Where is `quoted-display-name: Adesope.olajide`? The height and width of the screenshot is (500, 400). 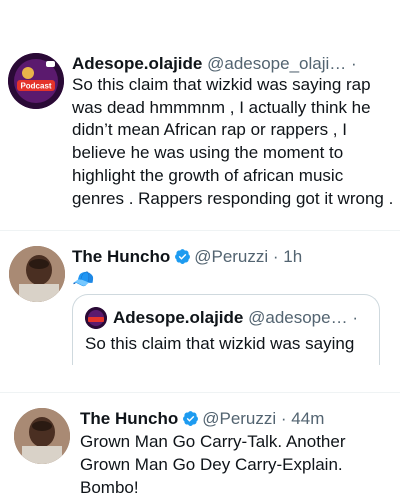
quoted-display-name: Adesope.olajide is located at coordinates (178, 317).